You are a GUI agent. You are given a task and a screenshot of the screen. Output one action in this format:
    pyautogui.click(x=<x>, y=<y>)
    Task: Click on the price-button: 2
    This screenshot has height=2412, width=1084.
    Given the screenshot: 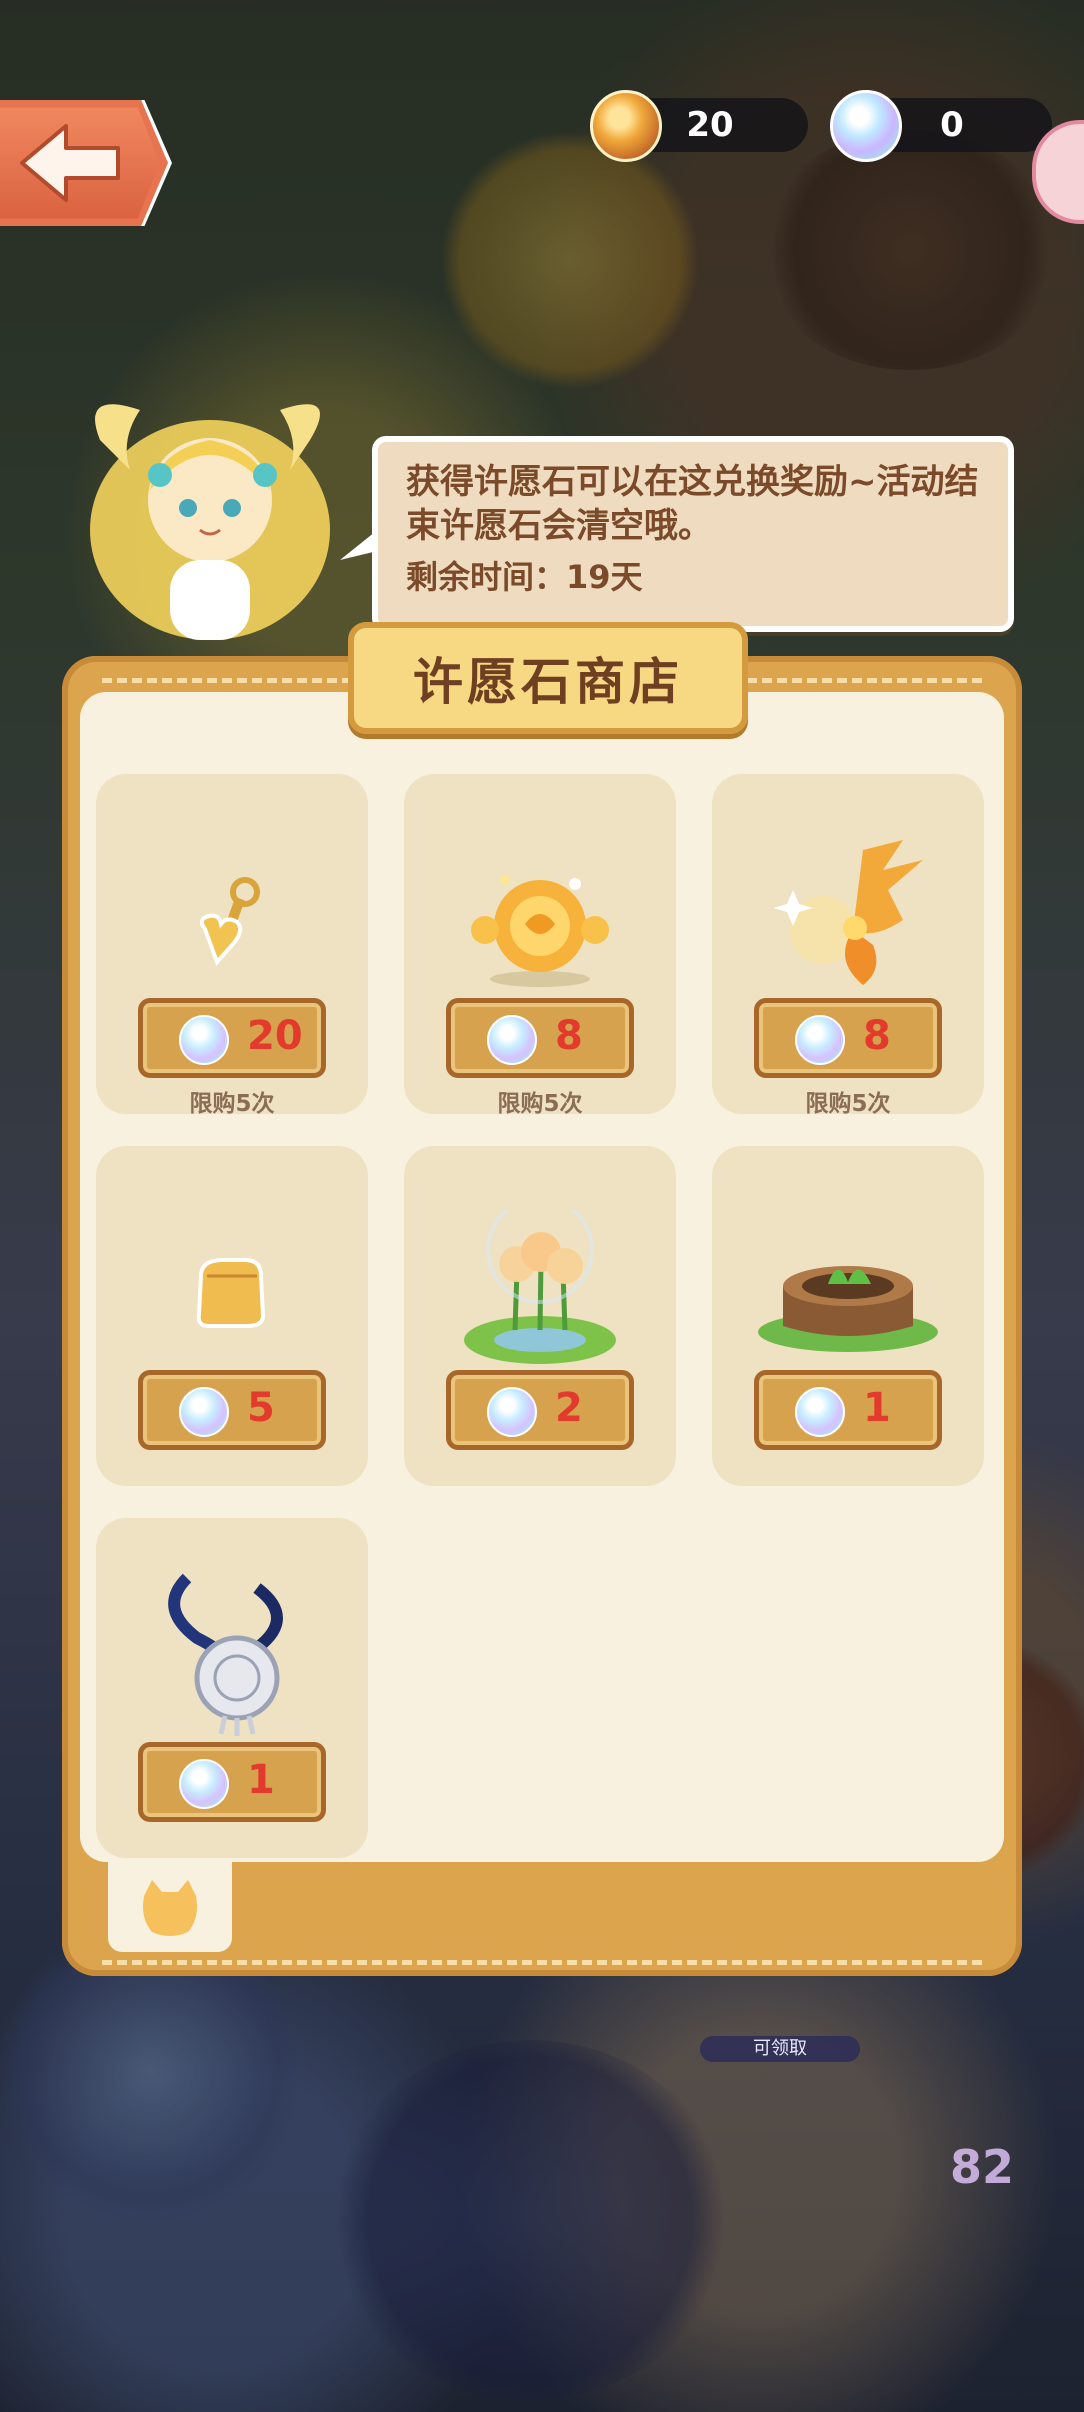 What is the action you would take?
    pyautogui.click(x=540, y=1410)
    